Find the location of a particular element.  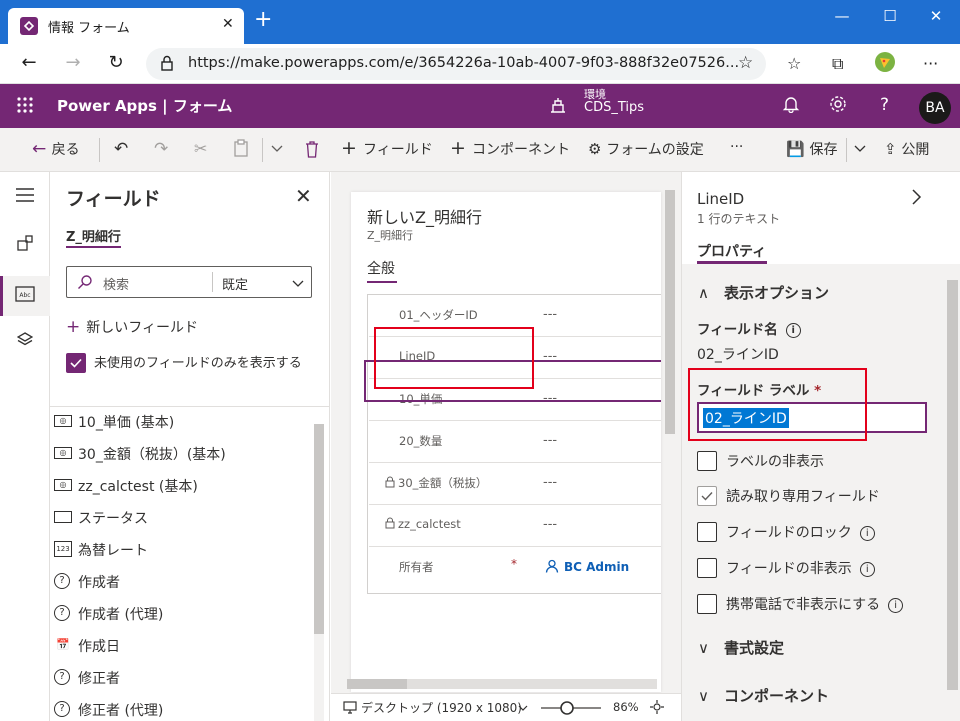

avatar: BA is located at coordinates (935, 108).